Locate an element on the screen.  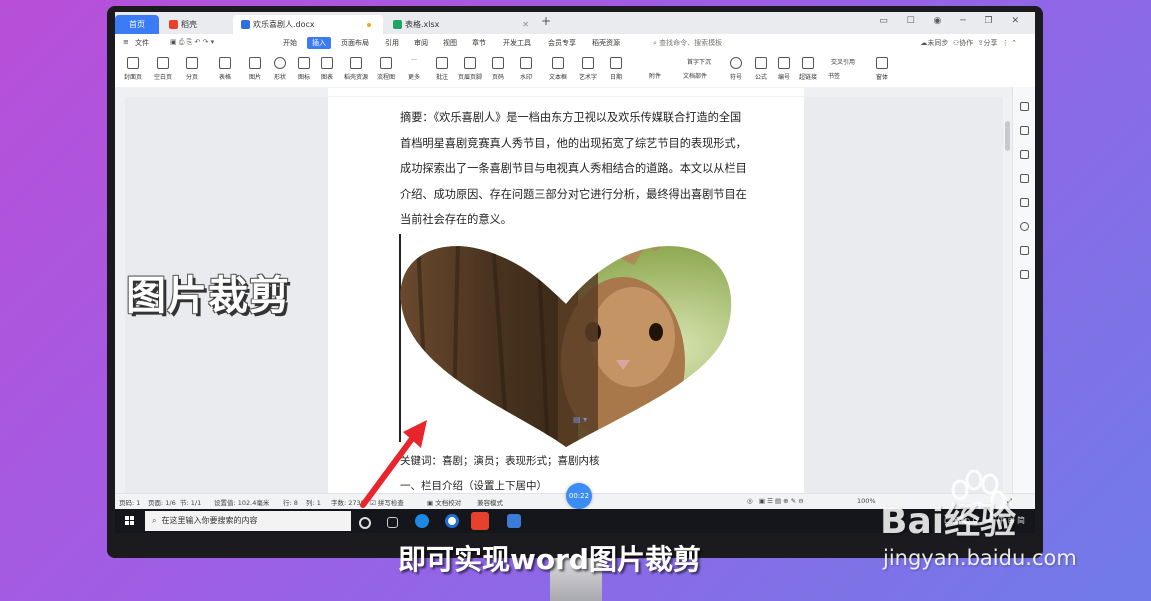
edge-icon is located at coordinates (422, 521).